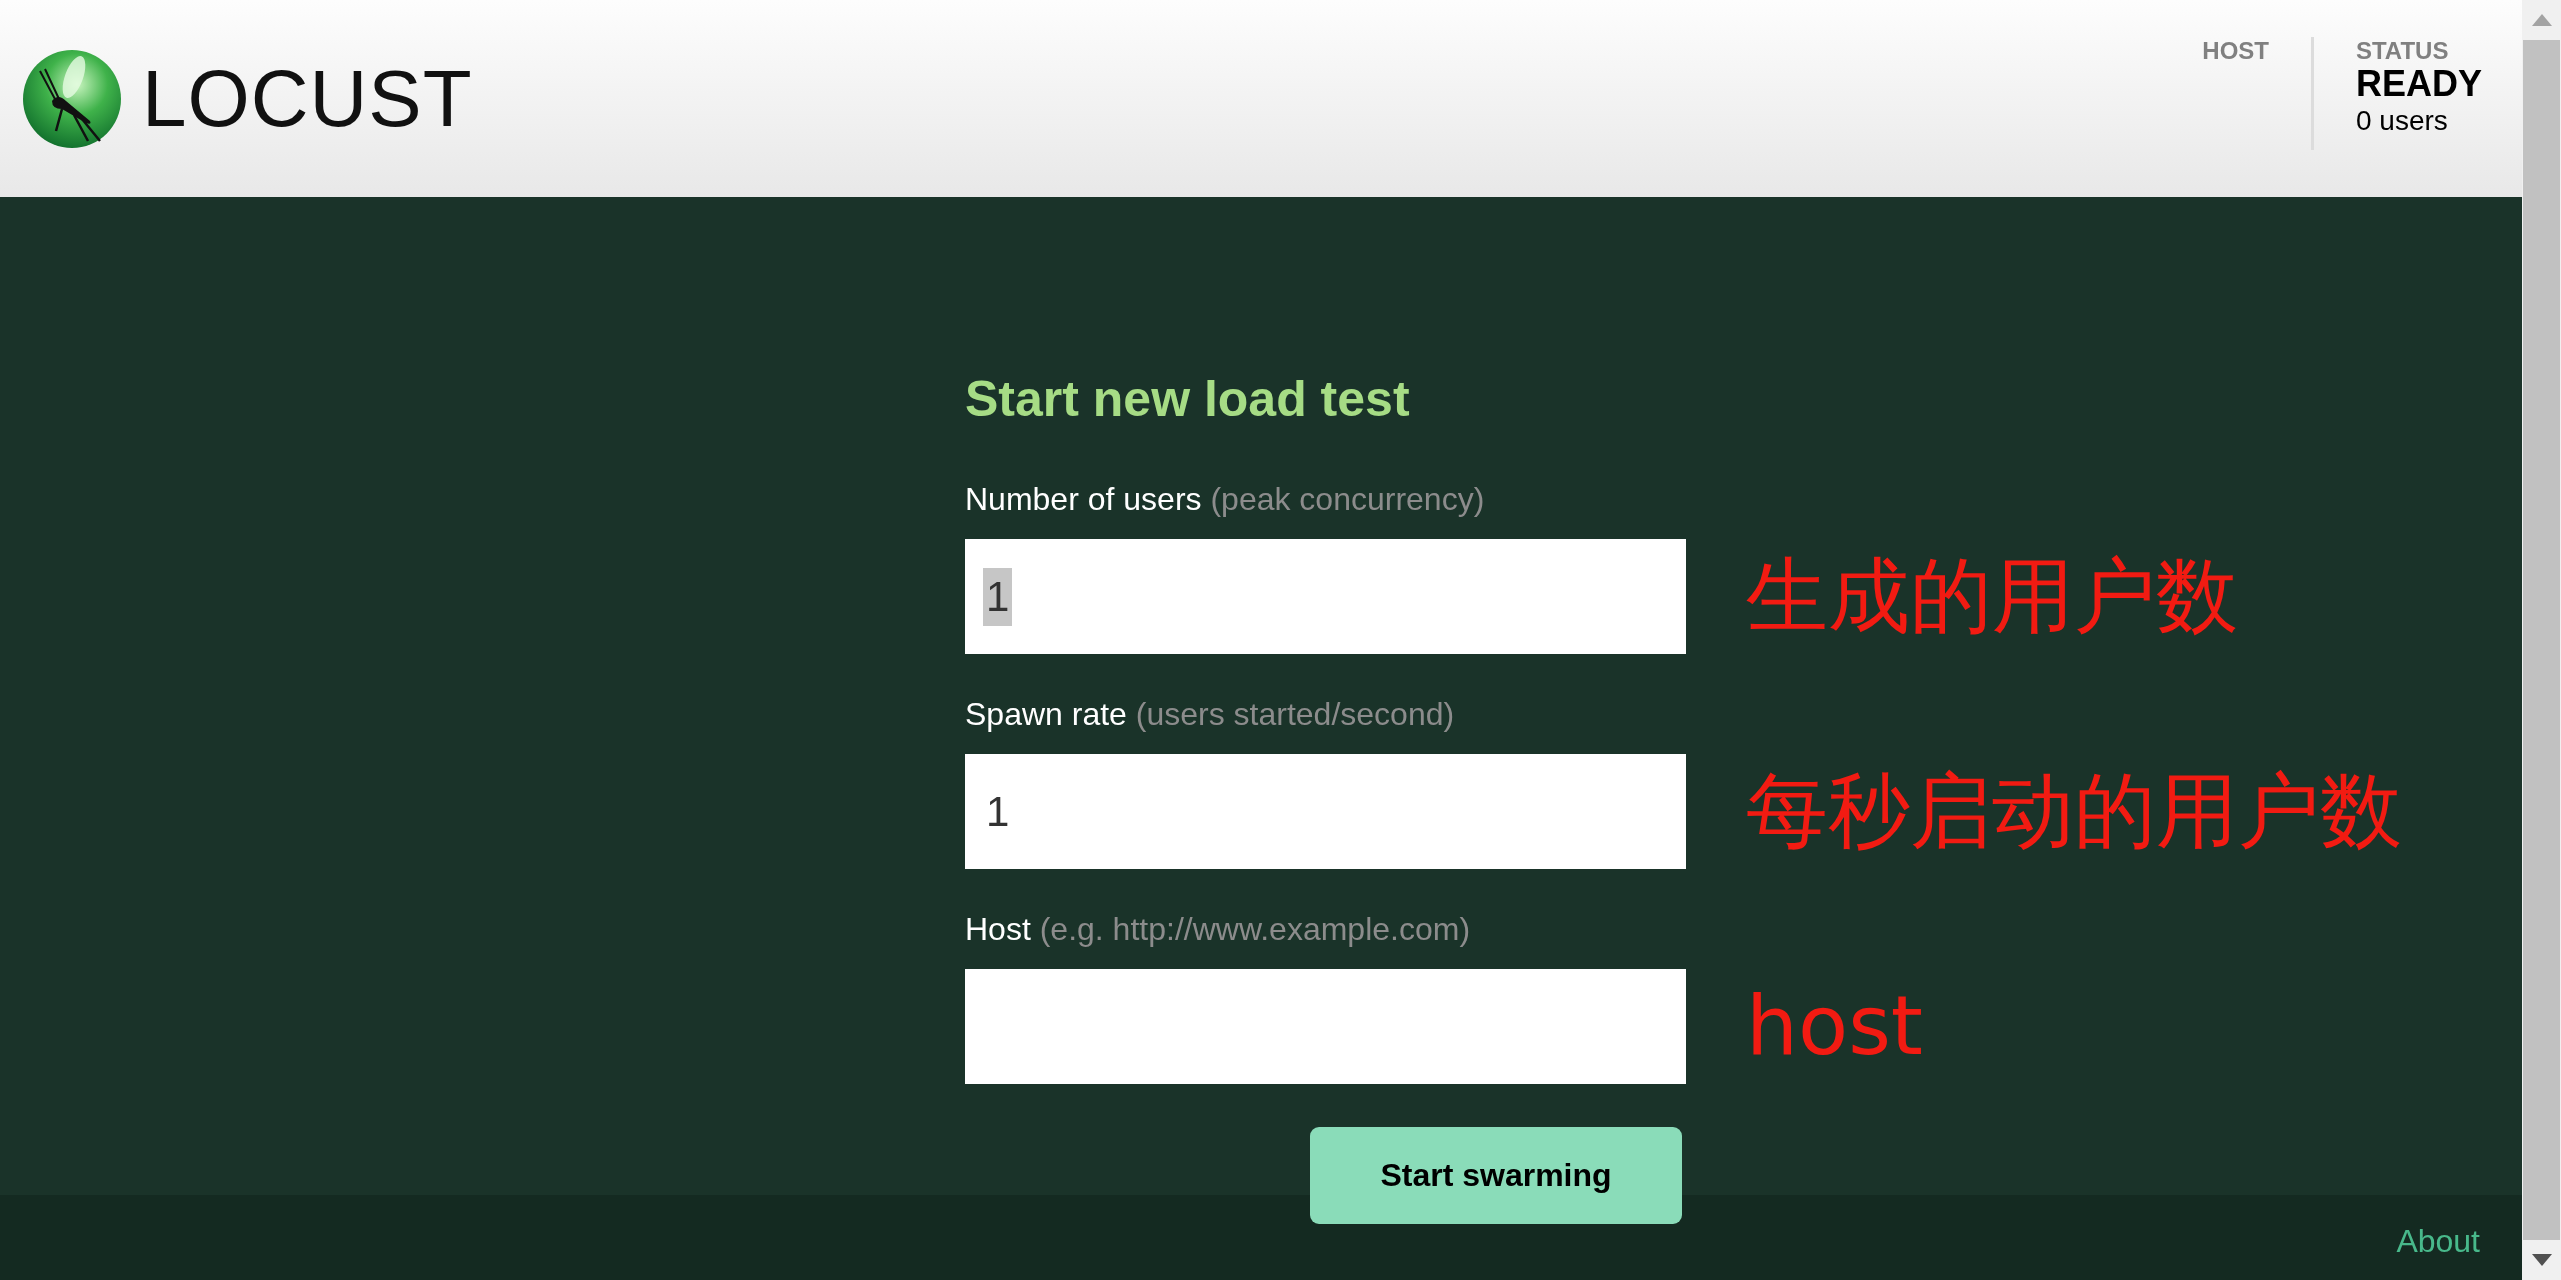  I want to click on logo-icon, so click(72, 98).